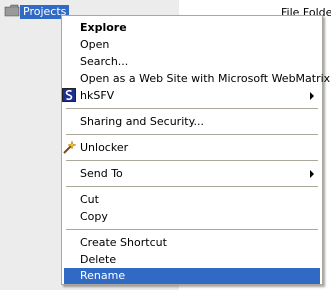  What do you see at coordinates (192, 243) in the screenshot?
I see `menu-item-create-shortcut: Create Shortcut` at bounding box center [192, 243].